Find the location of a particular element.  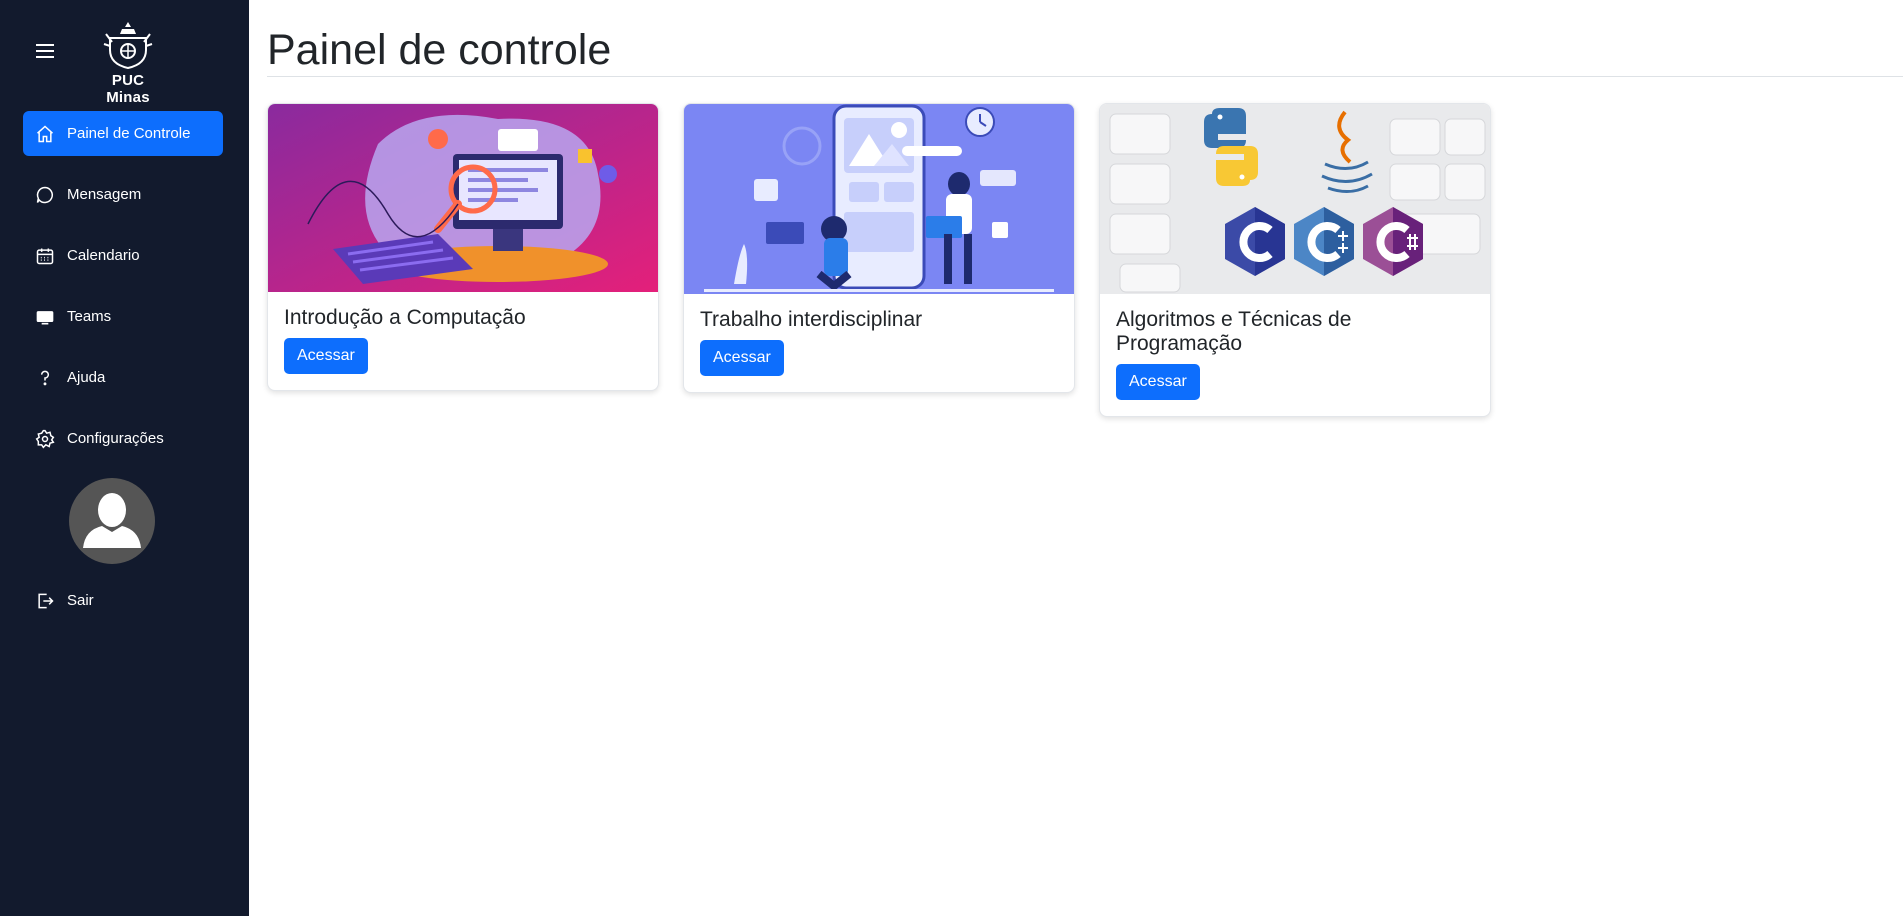

sidebar-item-configuracoes: Configurações is located at coordinates (123, 438).